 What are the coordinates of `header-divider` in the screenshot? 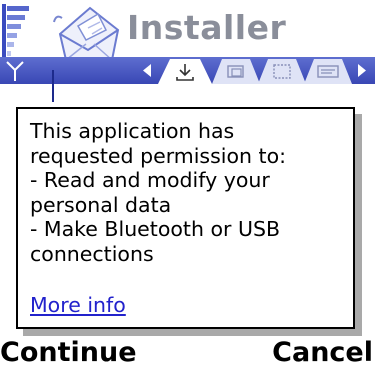 It's located at (53, 86).